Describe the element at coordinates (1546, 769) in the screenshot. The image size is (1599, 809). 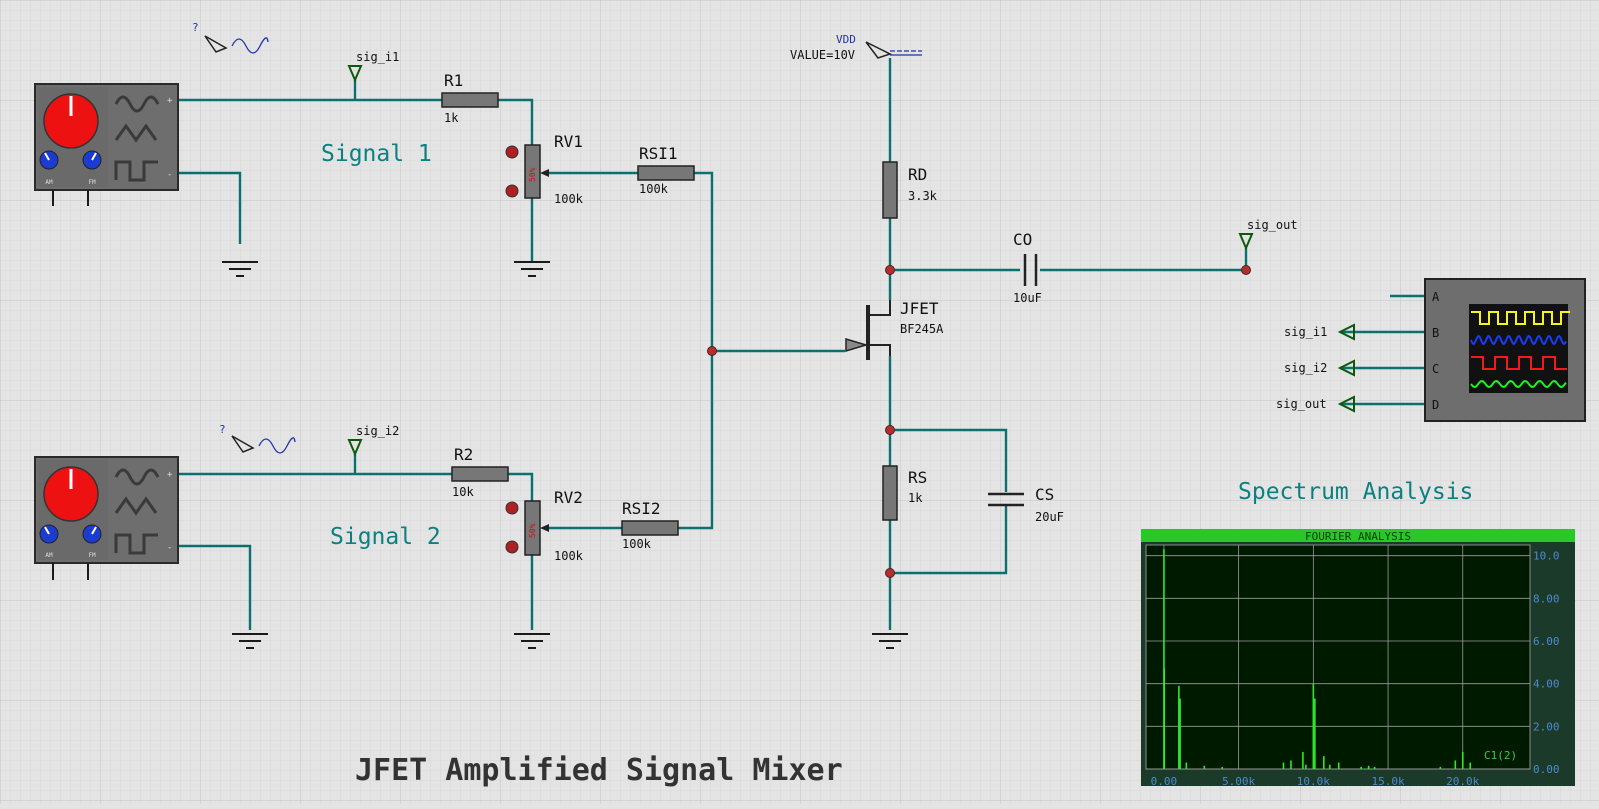
I see `y-tick-label: 0.00` at that location.